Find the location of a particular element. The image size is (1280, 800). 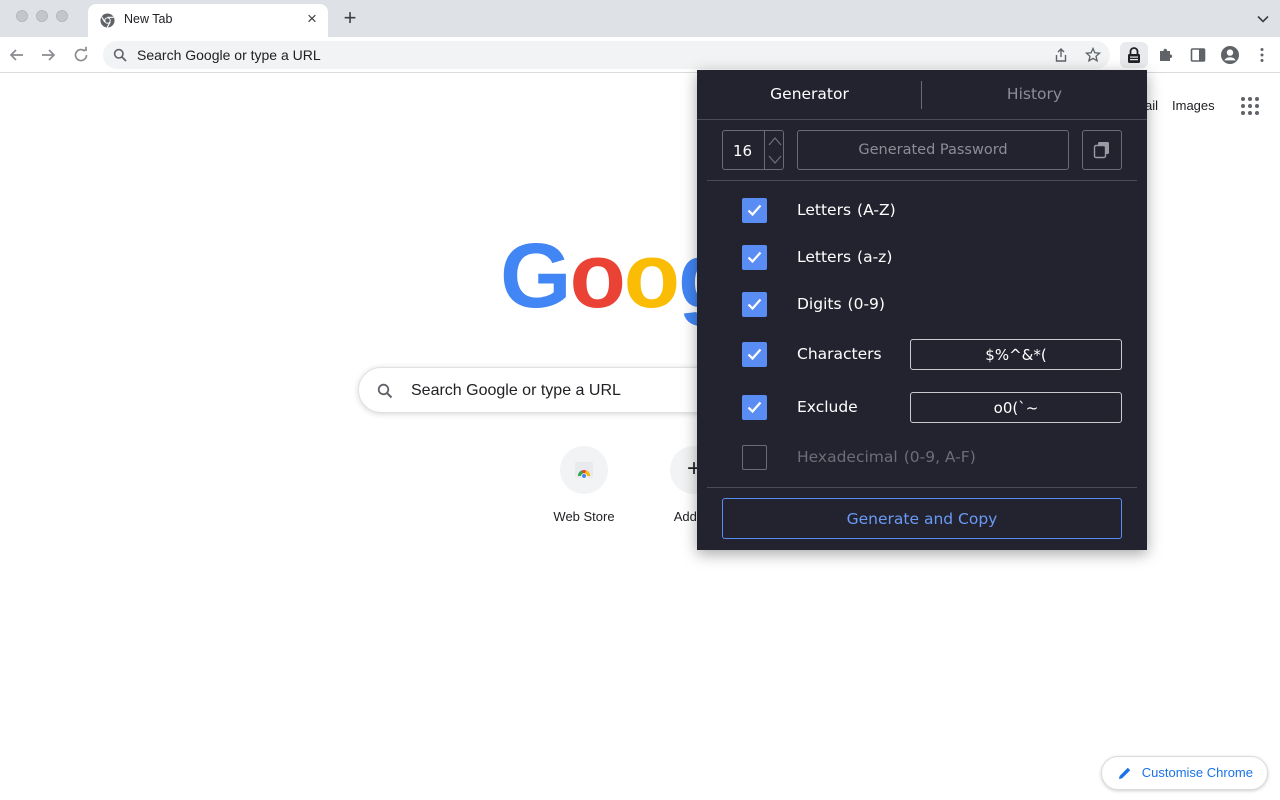

share-icon is located at coordinates (1061, 55).